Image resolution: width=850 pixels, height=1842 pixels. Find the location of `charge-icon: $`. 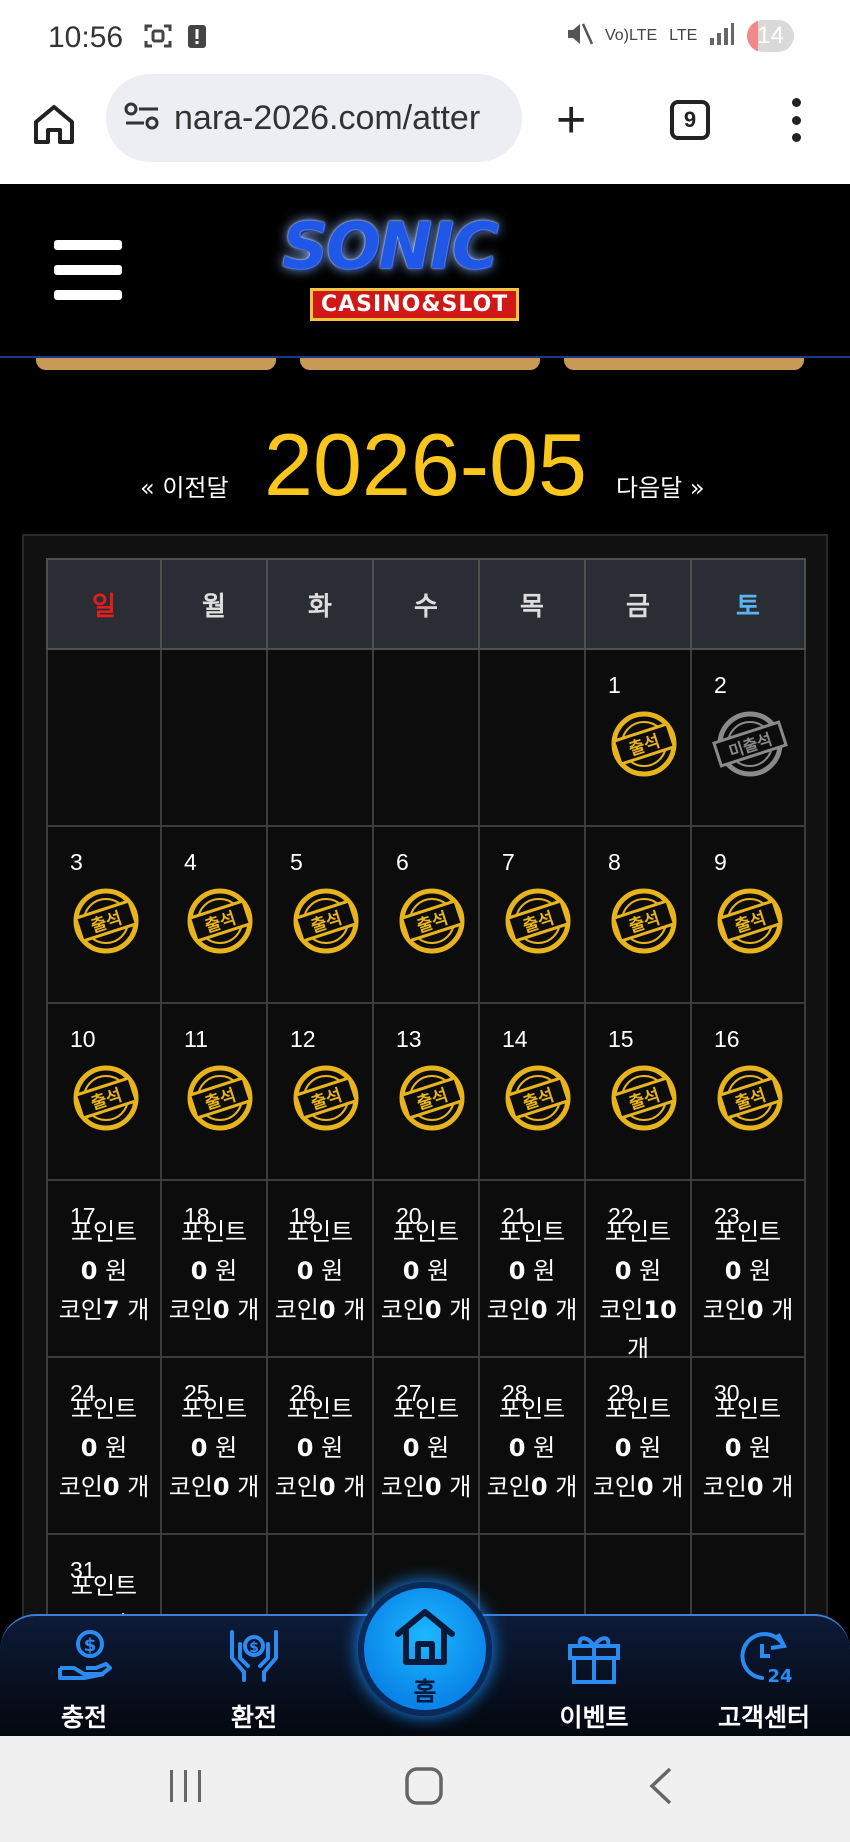

charge-icon: $ is located at coordinates (85, 1655).